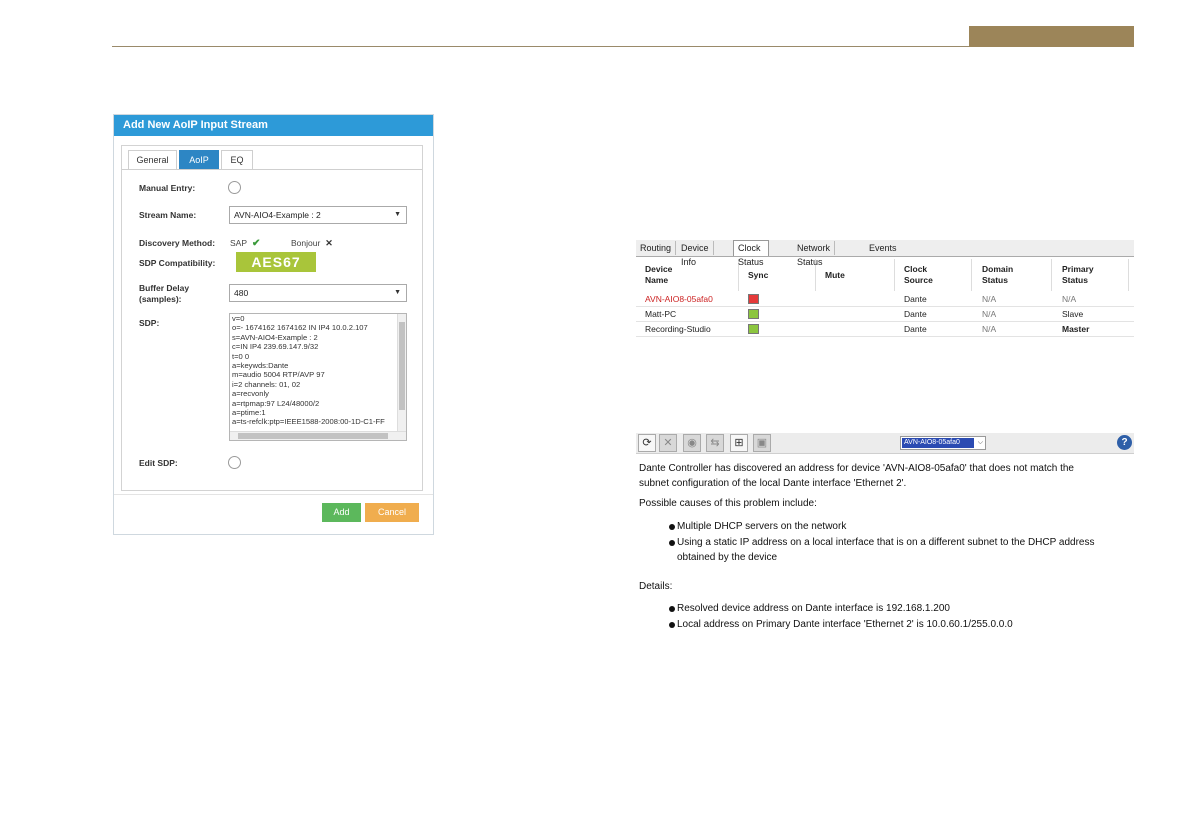 The height and width of the screenshot is (840, 1192). I want to click on sap-indicator: SAP ✔, so click(245, 243).